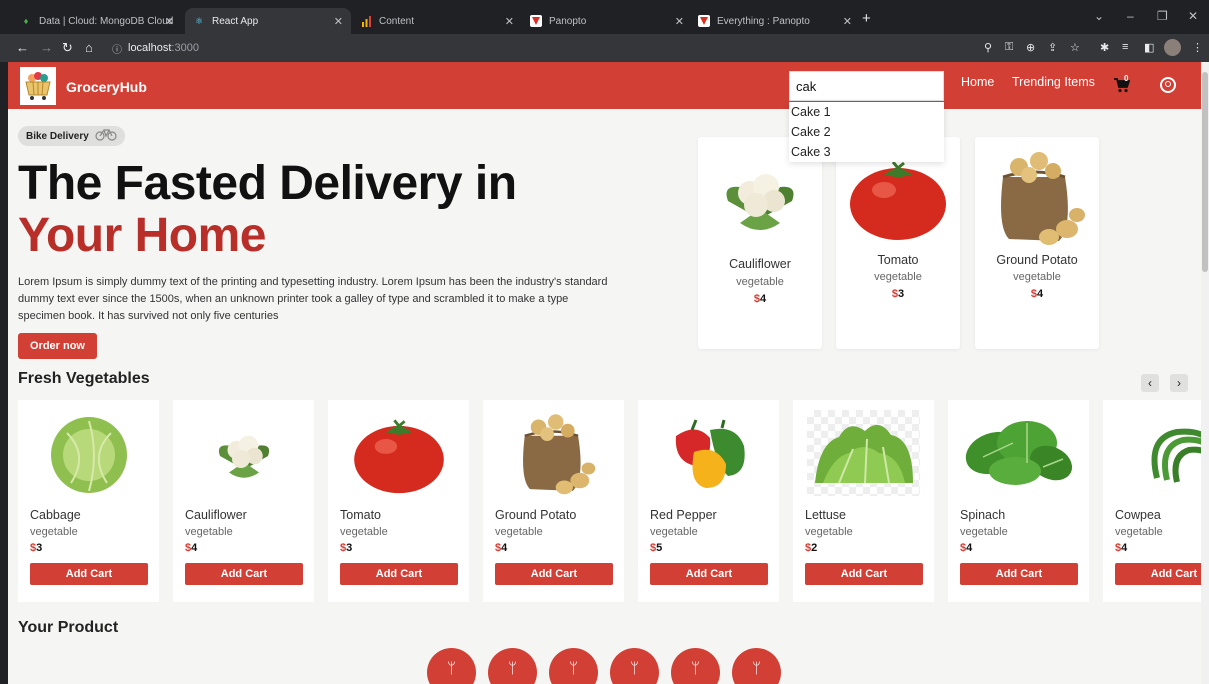 This screenshot has height=684, width=1209. Describe the element at coordinates (268, 21) in the screenshot. I see `browser-tab-react-app: ⚛ React App ✕` at that location.